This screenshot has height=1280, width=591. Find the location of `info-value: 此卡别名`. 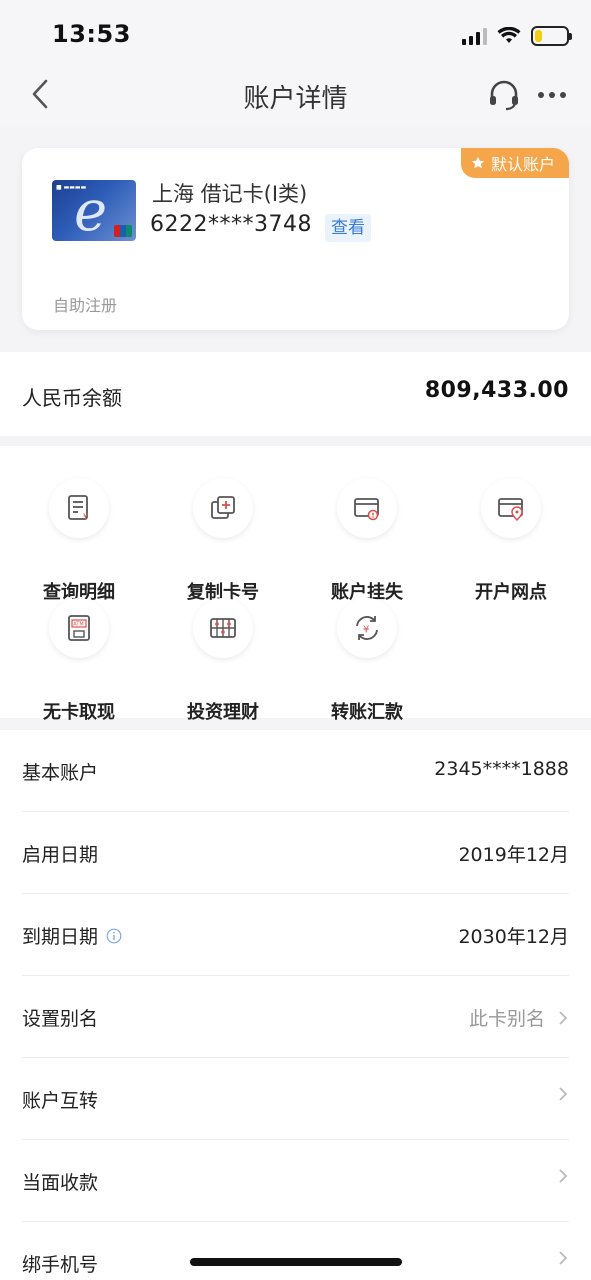

info-value: 此卡别名 is located at coordinates (519, 1017).